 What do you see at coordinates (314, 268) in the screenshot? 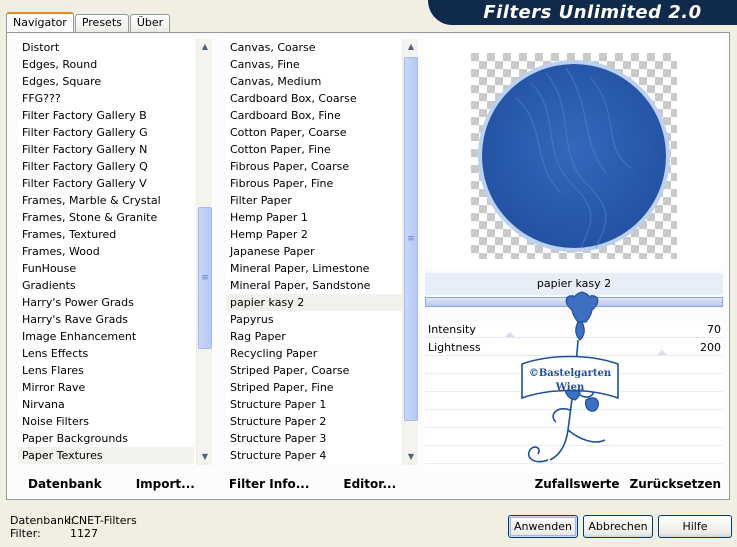
I see `filter-list-item: Mineral Paper, Limestone` at bounding box center [314, 268].